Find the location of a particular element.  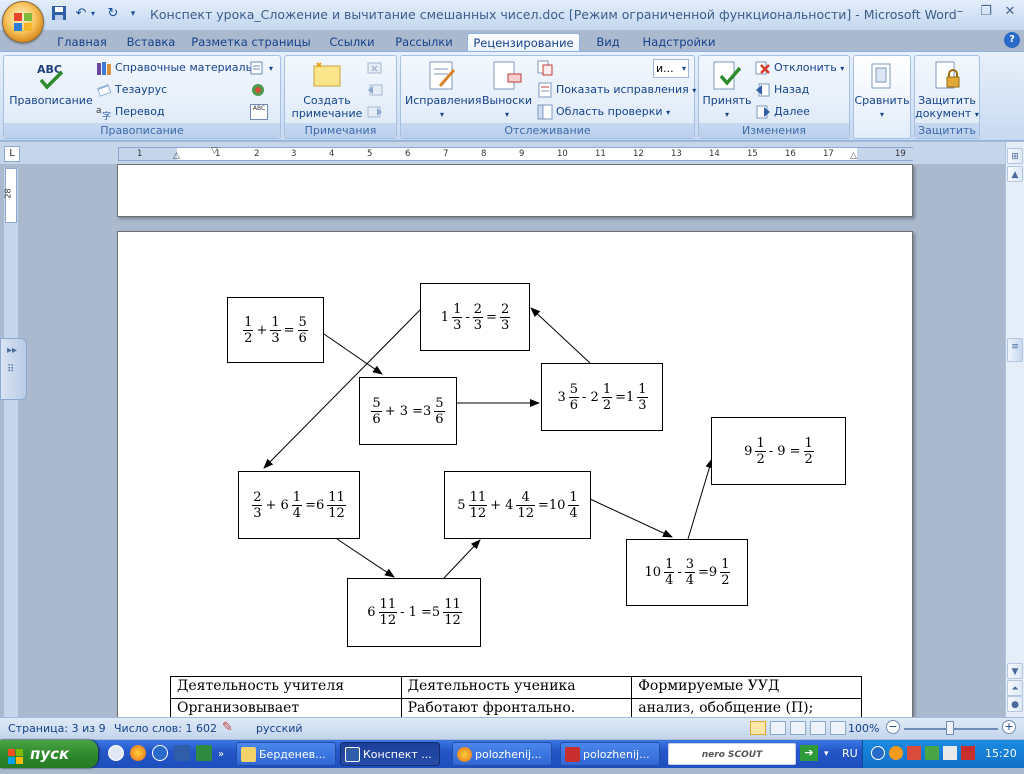

tab-page-layout: Разметка страницы is located at coordinates (251, 42).